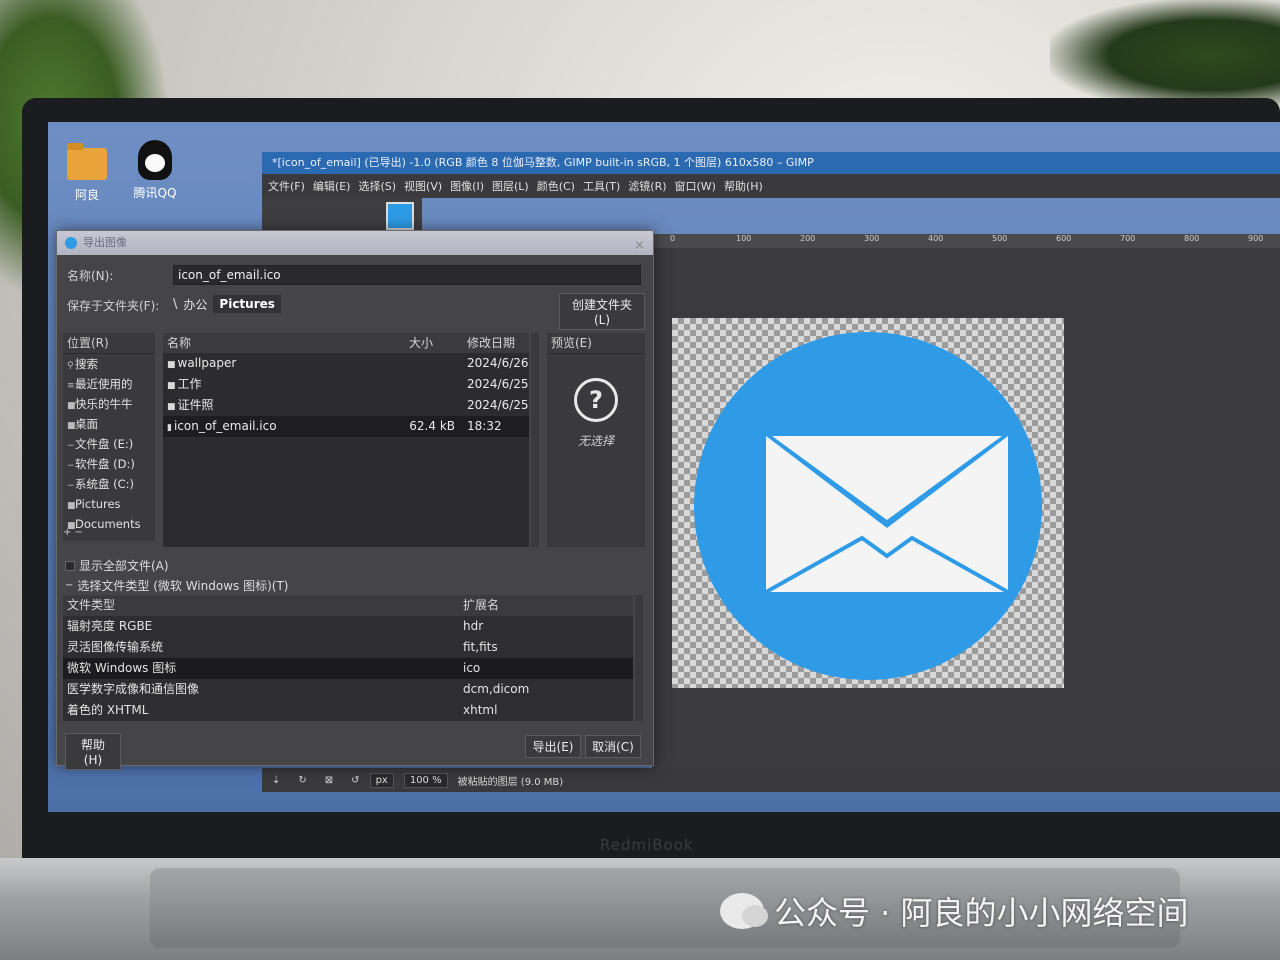 Image resolution: width=1280 pixels, height=960 pixels. I want to click on menu-filters: 滤镜(R), so click(647, 186).